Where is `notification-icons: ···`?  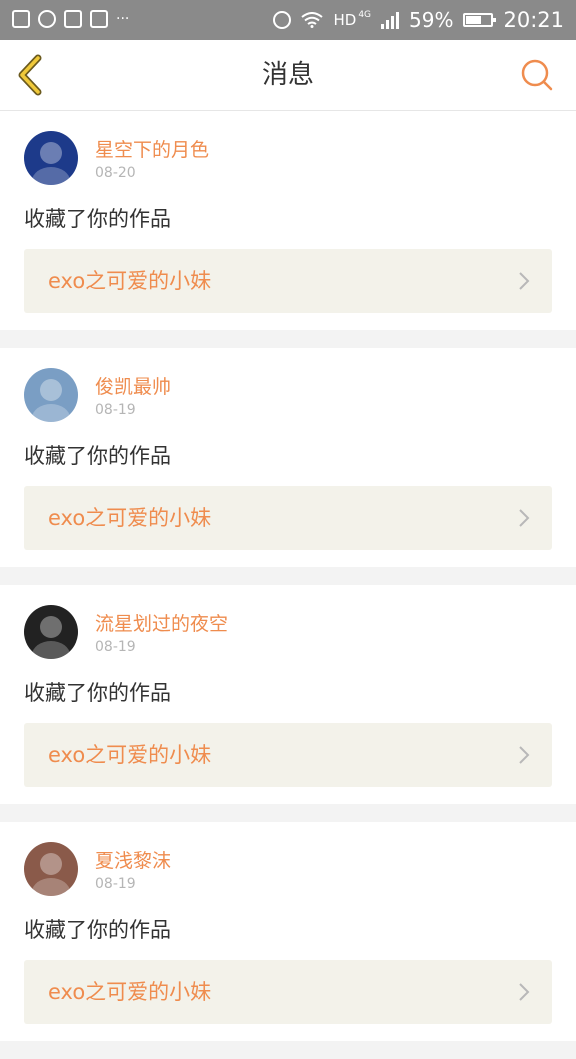
notification-icons: ··· is located at coordinates (70, 19).